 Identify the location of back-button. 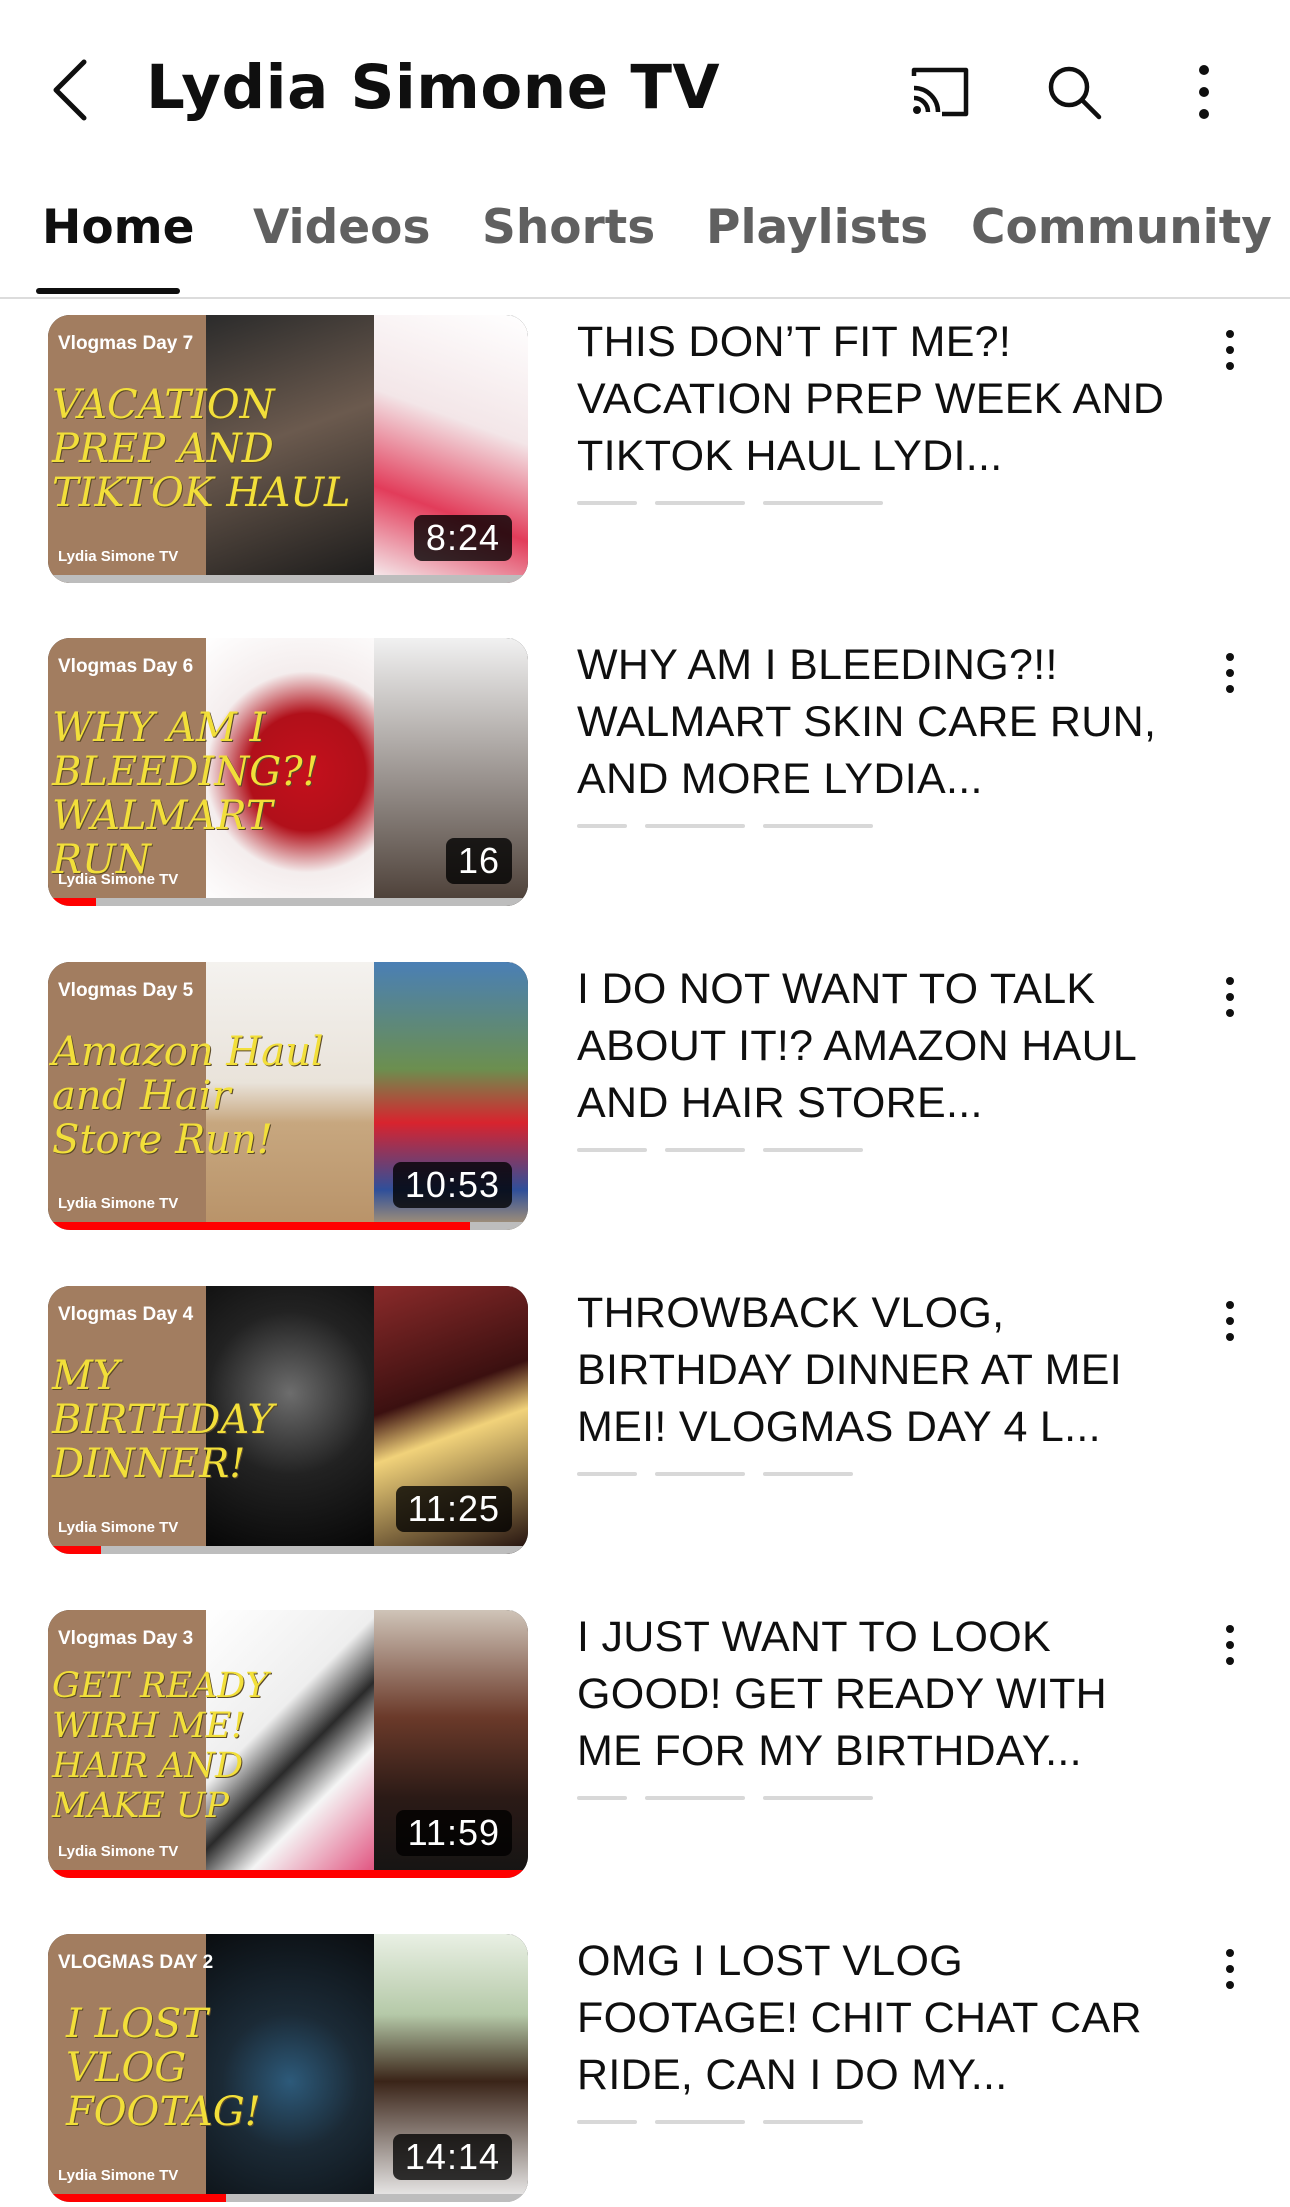
(72, 90).